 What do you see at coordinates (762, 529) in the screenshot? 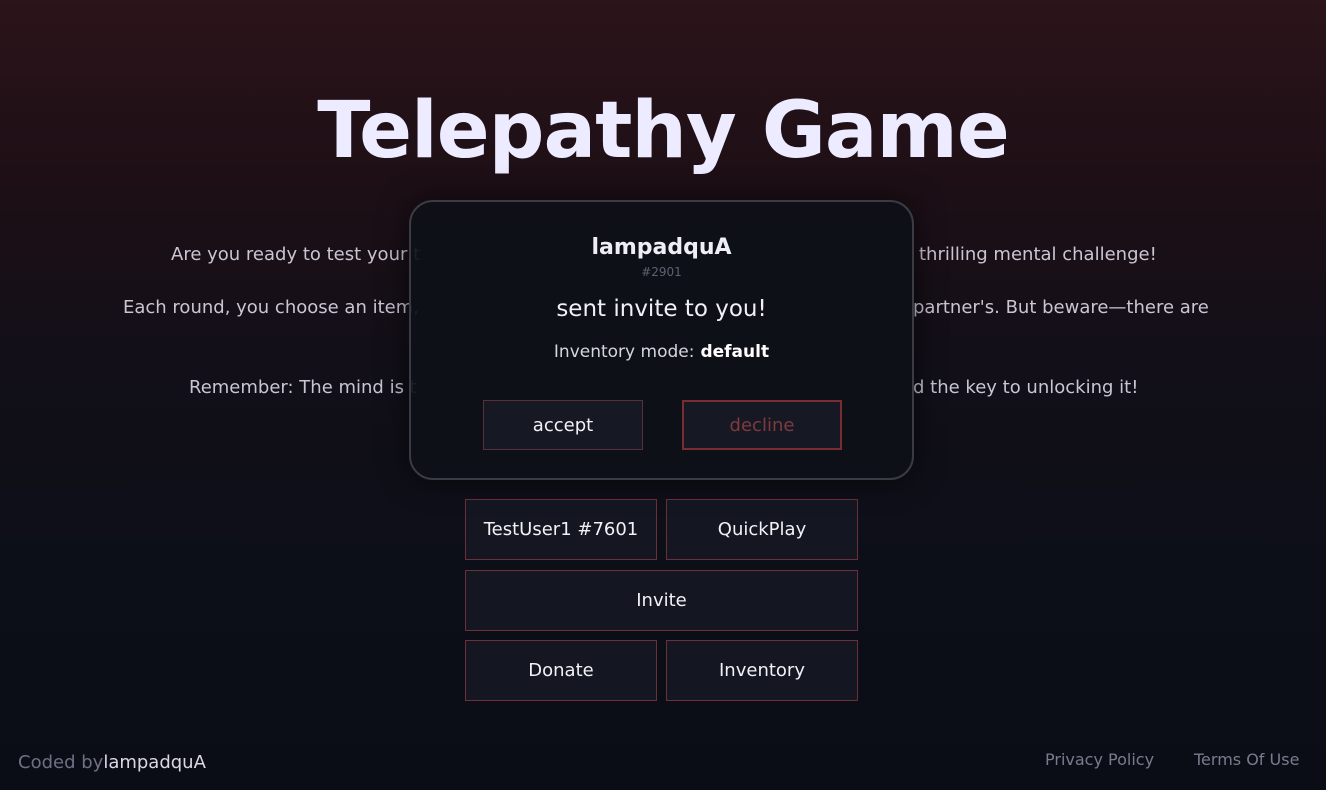
I see `quickplay-button: QuickPlay` at bounding box center [762, 529].